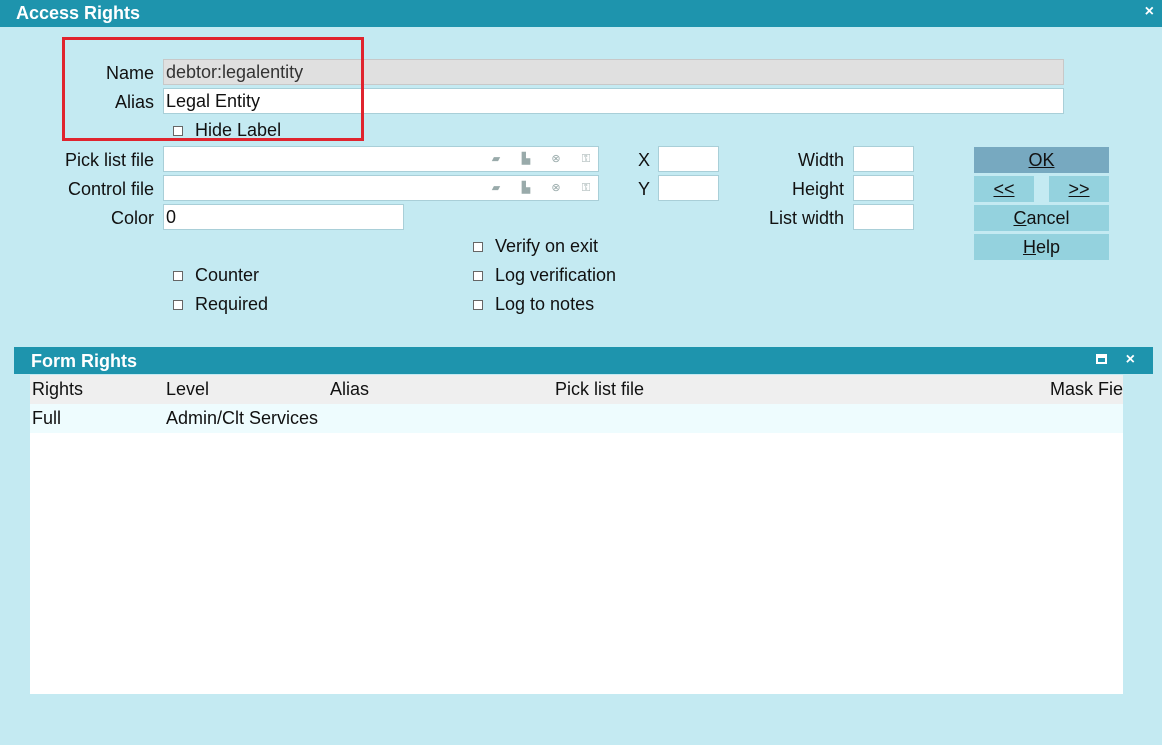  Describe the element at coordinates (1029, 247) in the screenshot. I see `help-button-accesskey: H` at that location.